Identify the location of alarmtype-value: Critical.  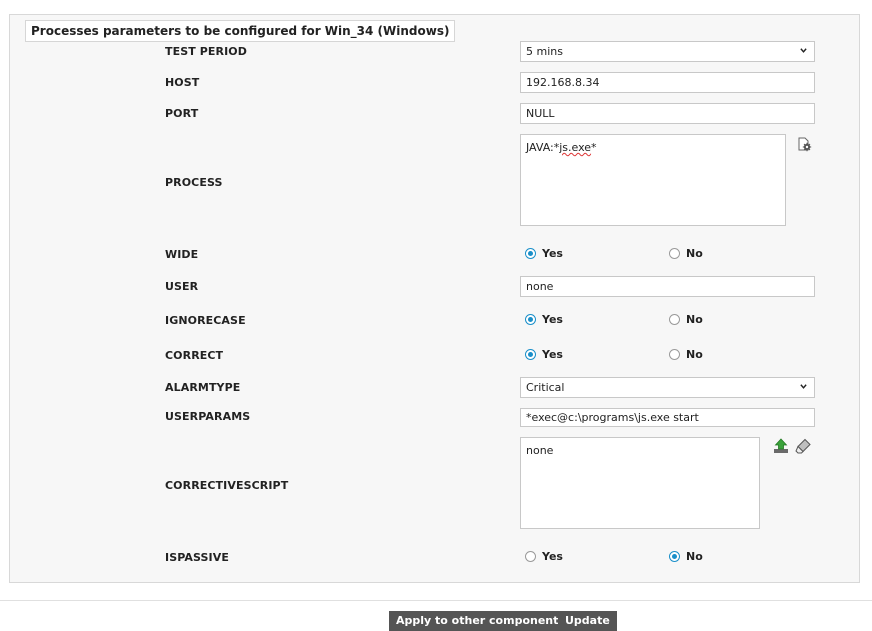
(545, 387).